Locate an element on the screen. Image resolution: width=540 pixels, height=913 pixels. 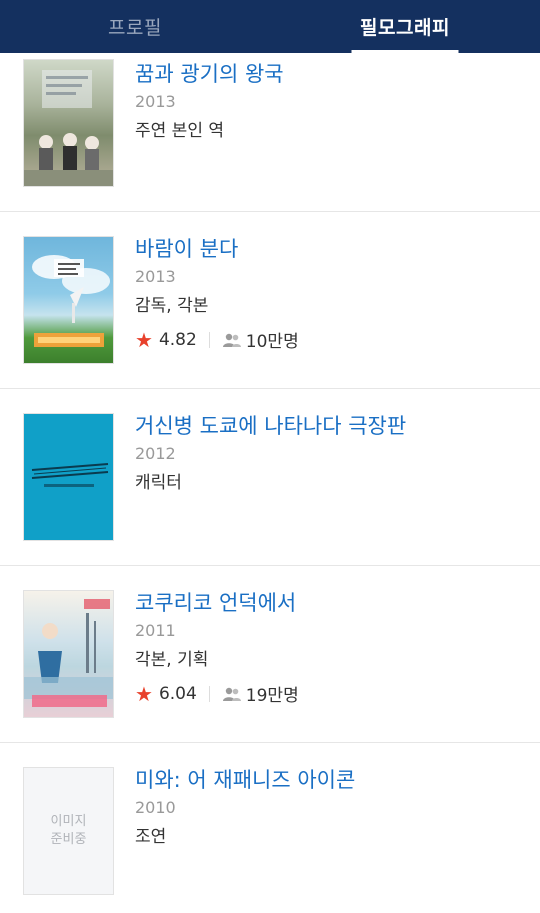
film-info: 거신병 도쿄에 나타나다 극장판 2012 캐릭터 is located at coordinates (270, 453).